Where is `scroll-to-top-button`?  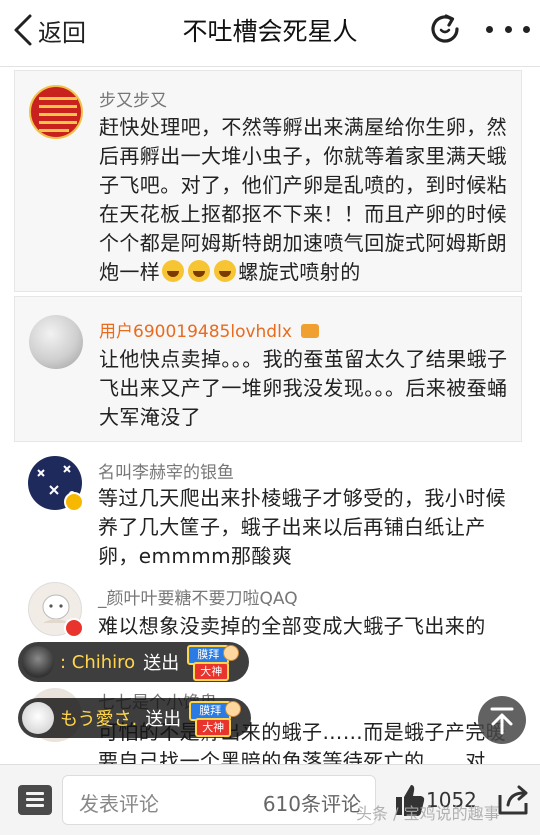 scroll-to-top-button is located at coordinates (502, 720).